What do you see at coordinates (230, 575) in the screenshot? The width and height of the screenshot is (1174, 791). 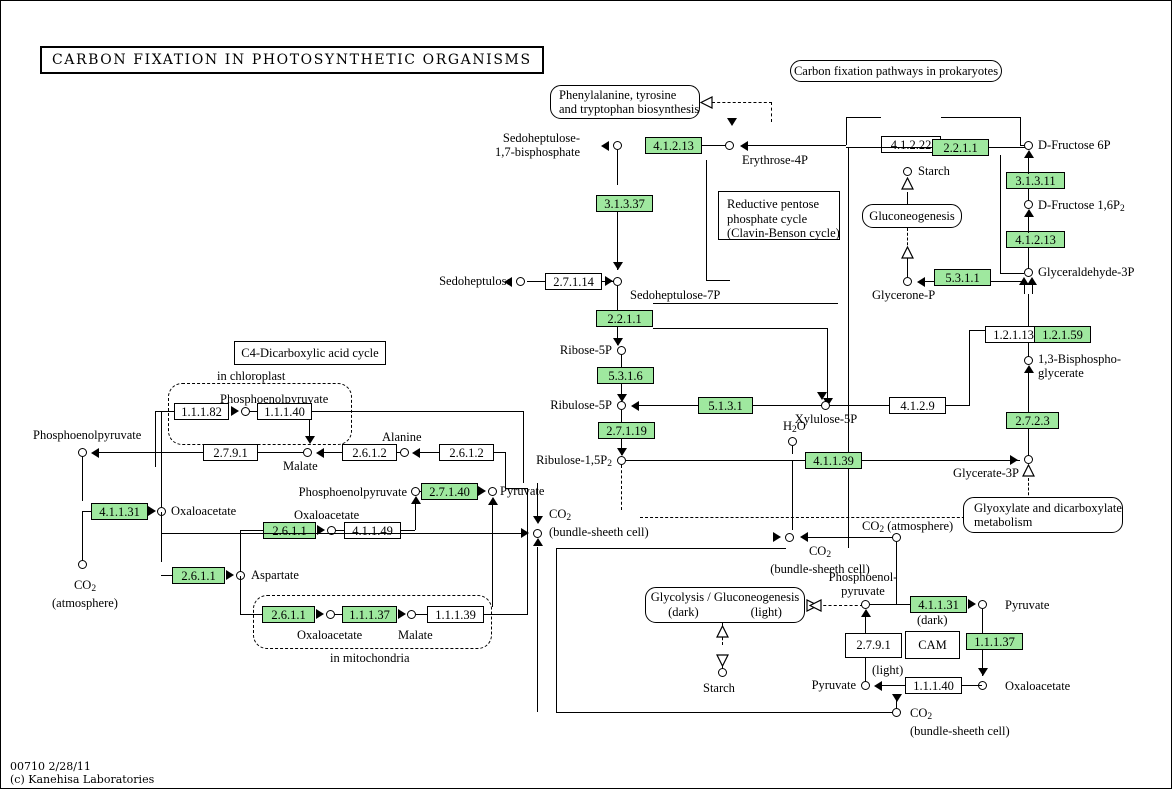 I see `arrow-right-aspartate-icon` at bounding box center [230, 575].